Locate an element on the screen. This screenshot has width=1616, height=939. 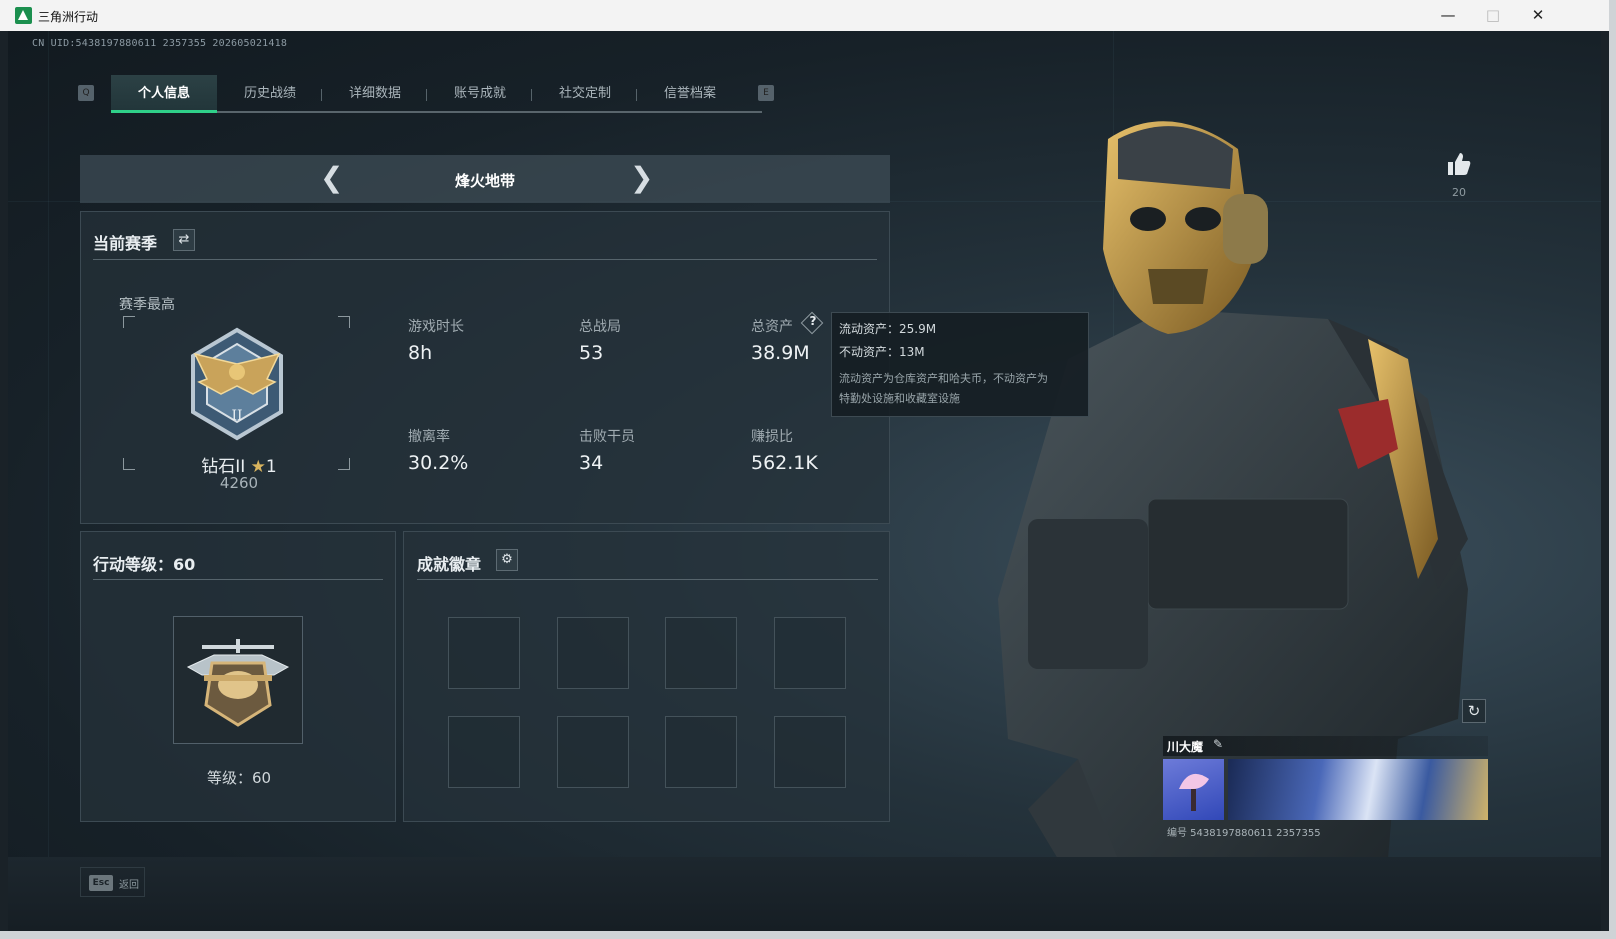
mode-name: 烽火地带 is located at coordinates (484, 181).